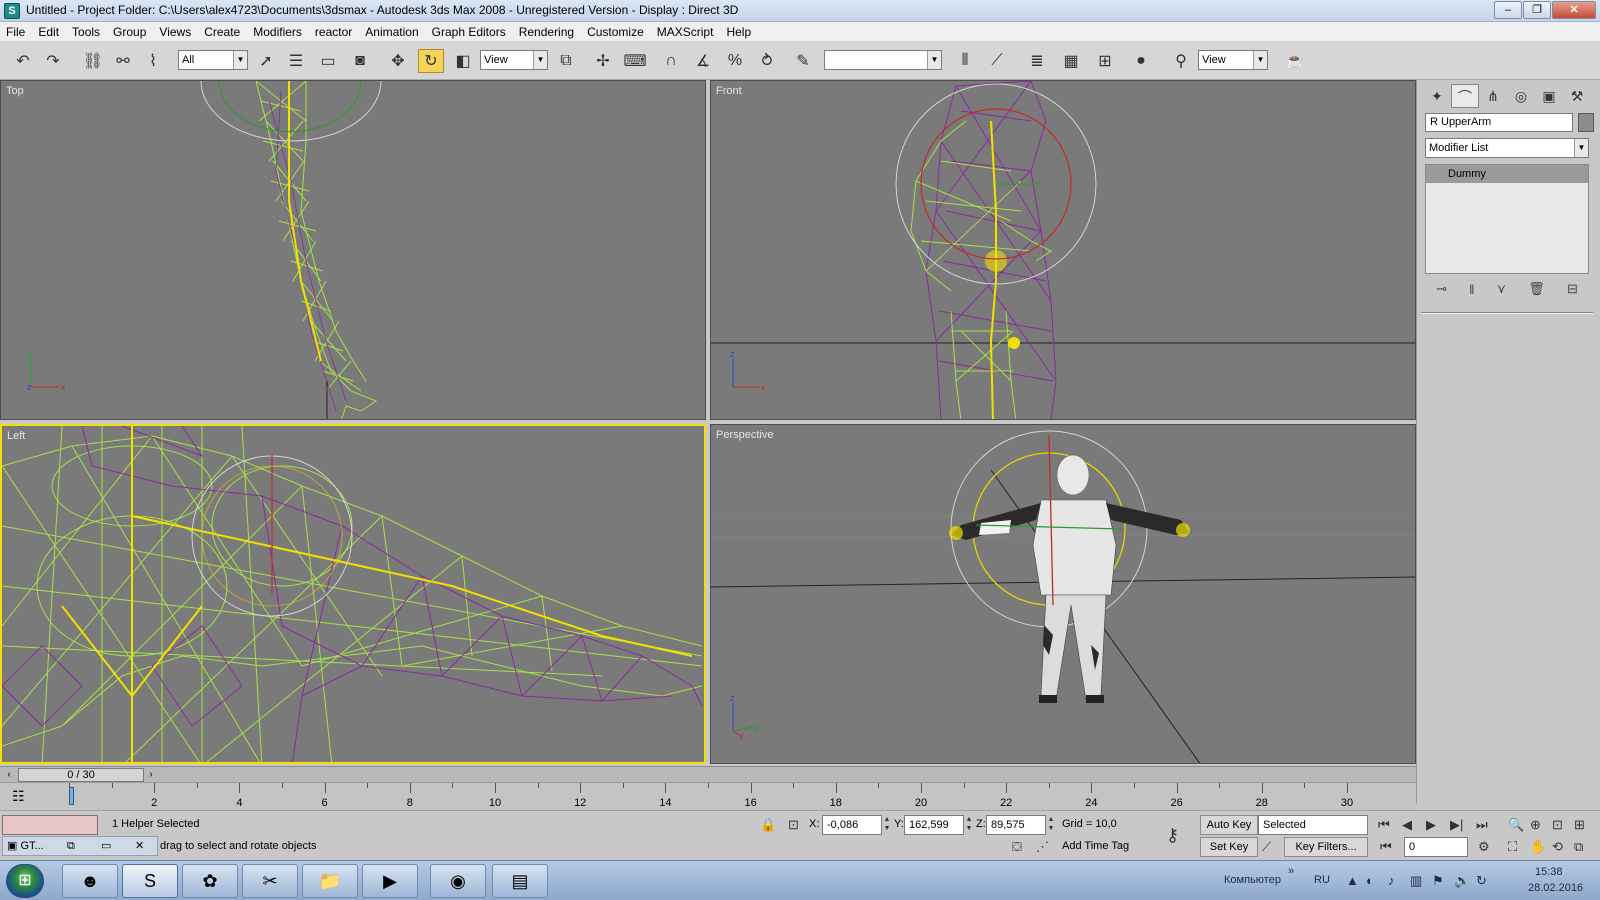 This screenshot has height=900, width=1600. I want to click on z-spinner-icon: ▲ ▼, so click(1051, 825).